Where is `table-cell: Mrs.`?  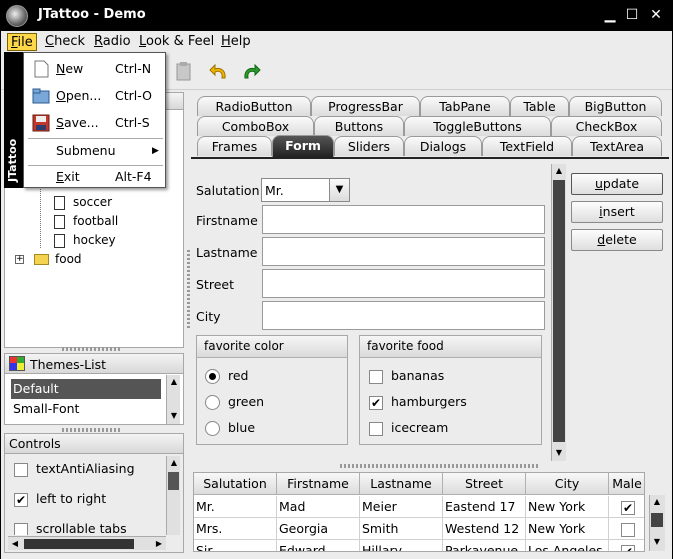
table-cell: Mrs. is located at coordinates (235, 529).